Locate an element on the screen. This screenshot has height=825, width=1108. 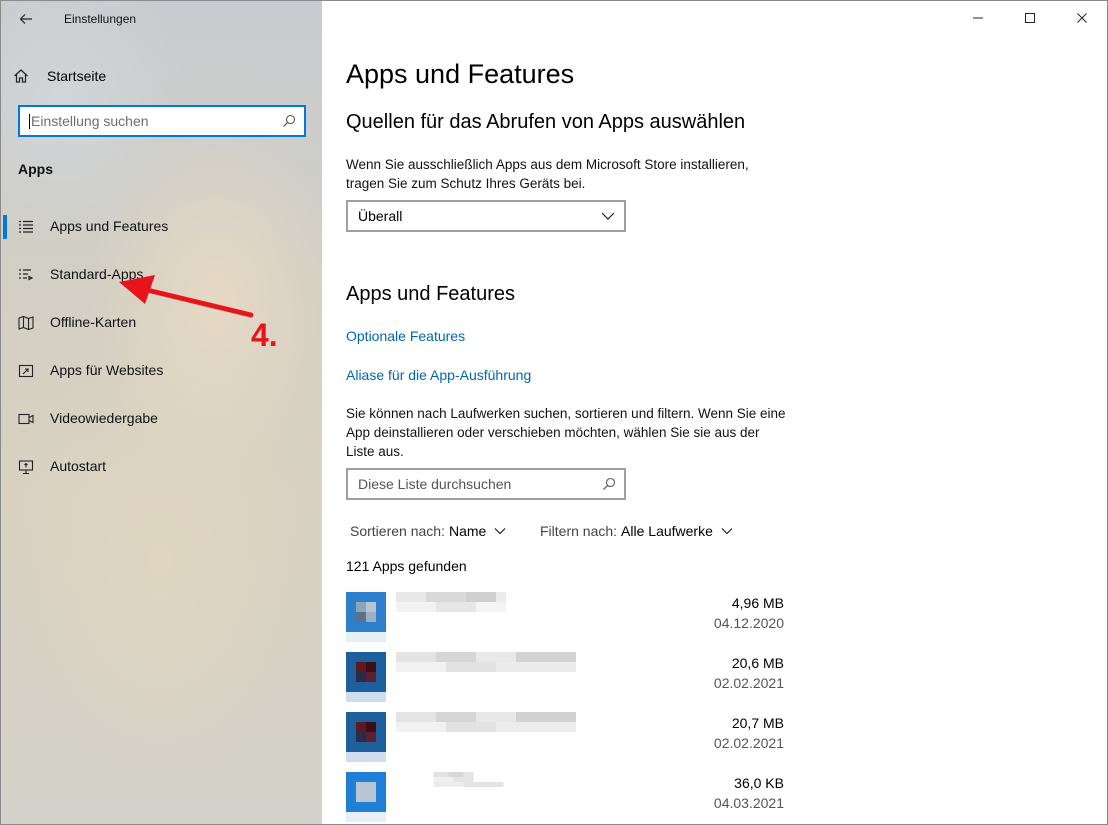
filter-value: Alle Laufwerke is located at coordinates (667, 531).